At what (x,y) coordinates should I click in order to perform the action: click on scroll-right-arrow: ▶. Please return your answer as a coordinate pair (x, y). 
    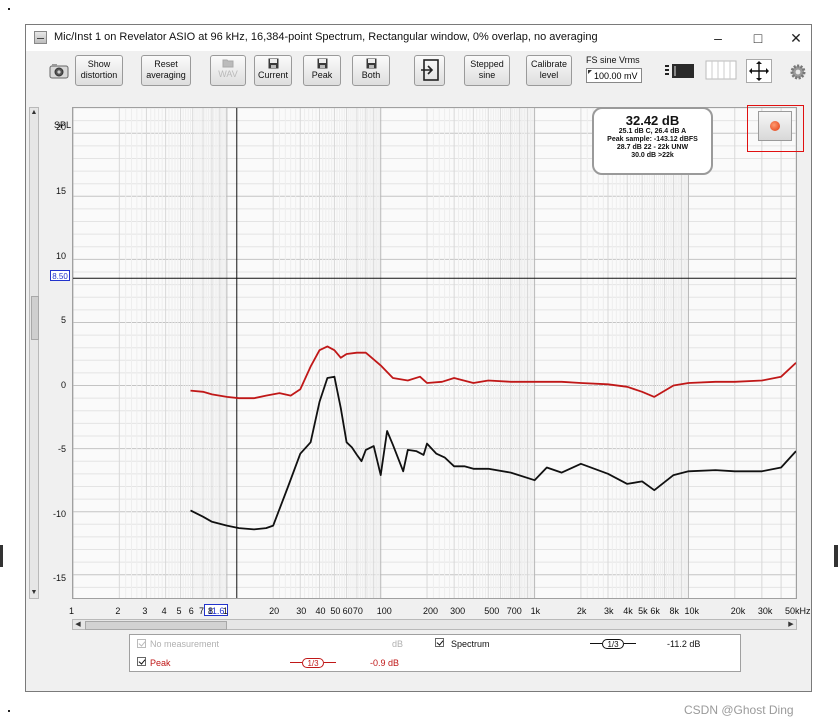
    Looking at the image, I should click on (791, 624).